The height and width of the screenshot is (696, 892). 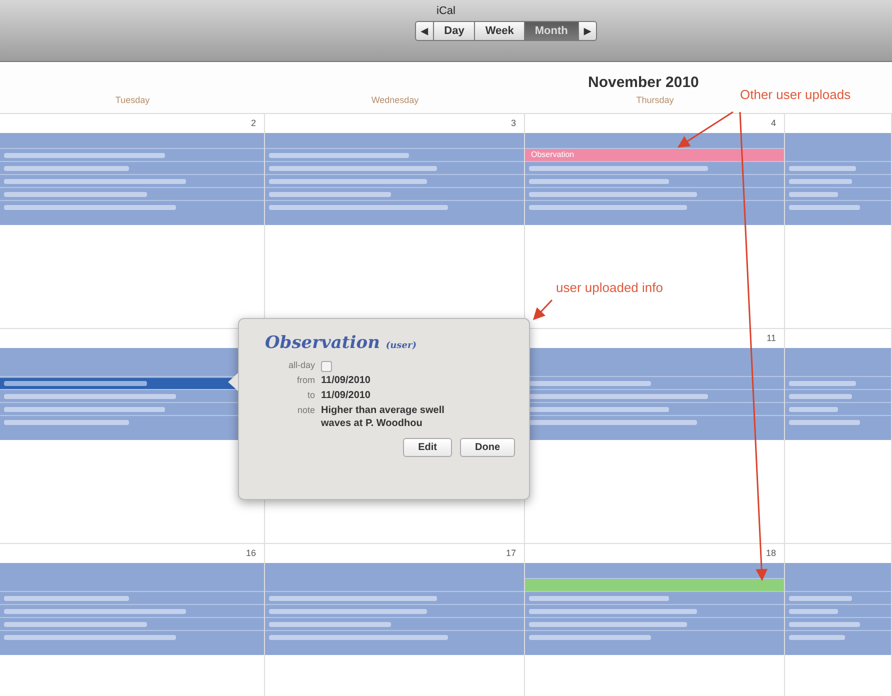 What do you see at coordinates (655, 100) in the screenshot?
I see `weekday-label: Thursday` at bounding box center [655, 100].